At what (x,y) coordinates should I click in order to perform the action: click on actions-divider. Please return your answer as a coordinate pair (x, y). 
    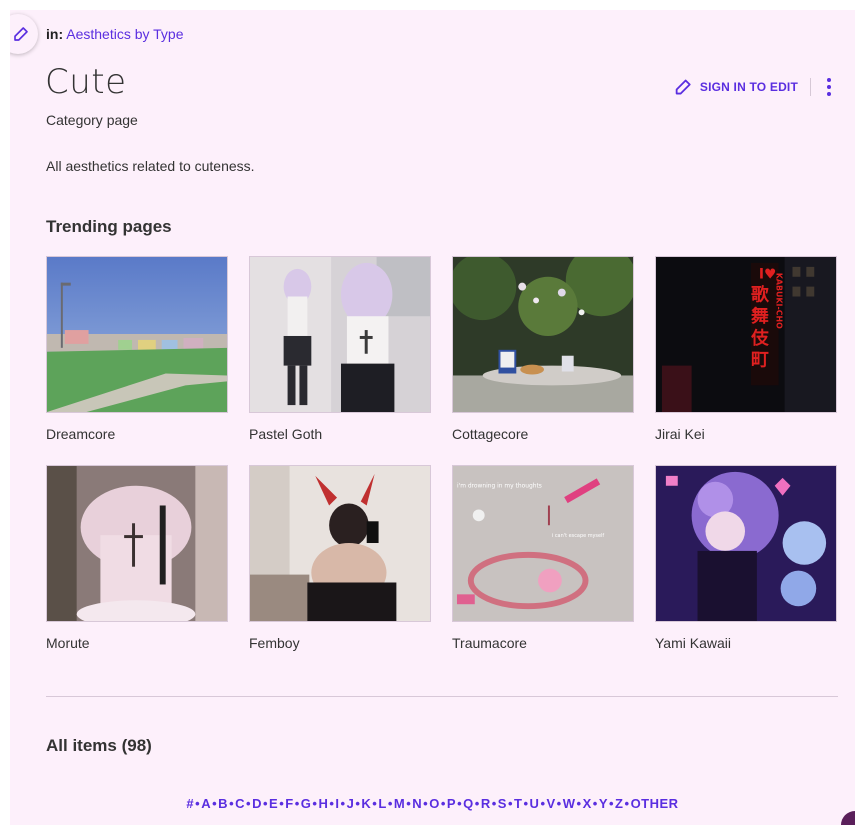
    Looking at the image, I should click on (810, 87).